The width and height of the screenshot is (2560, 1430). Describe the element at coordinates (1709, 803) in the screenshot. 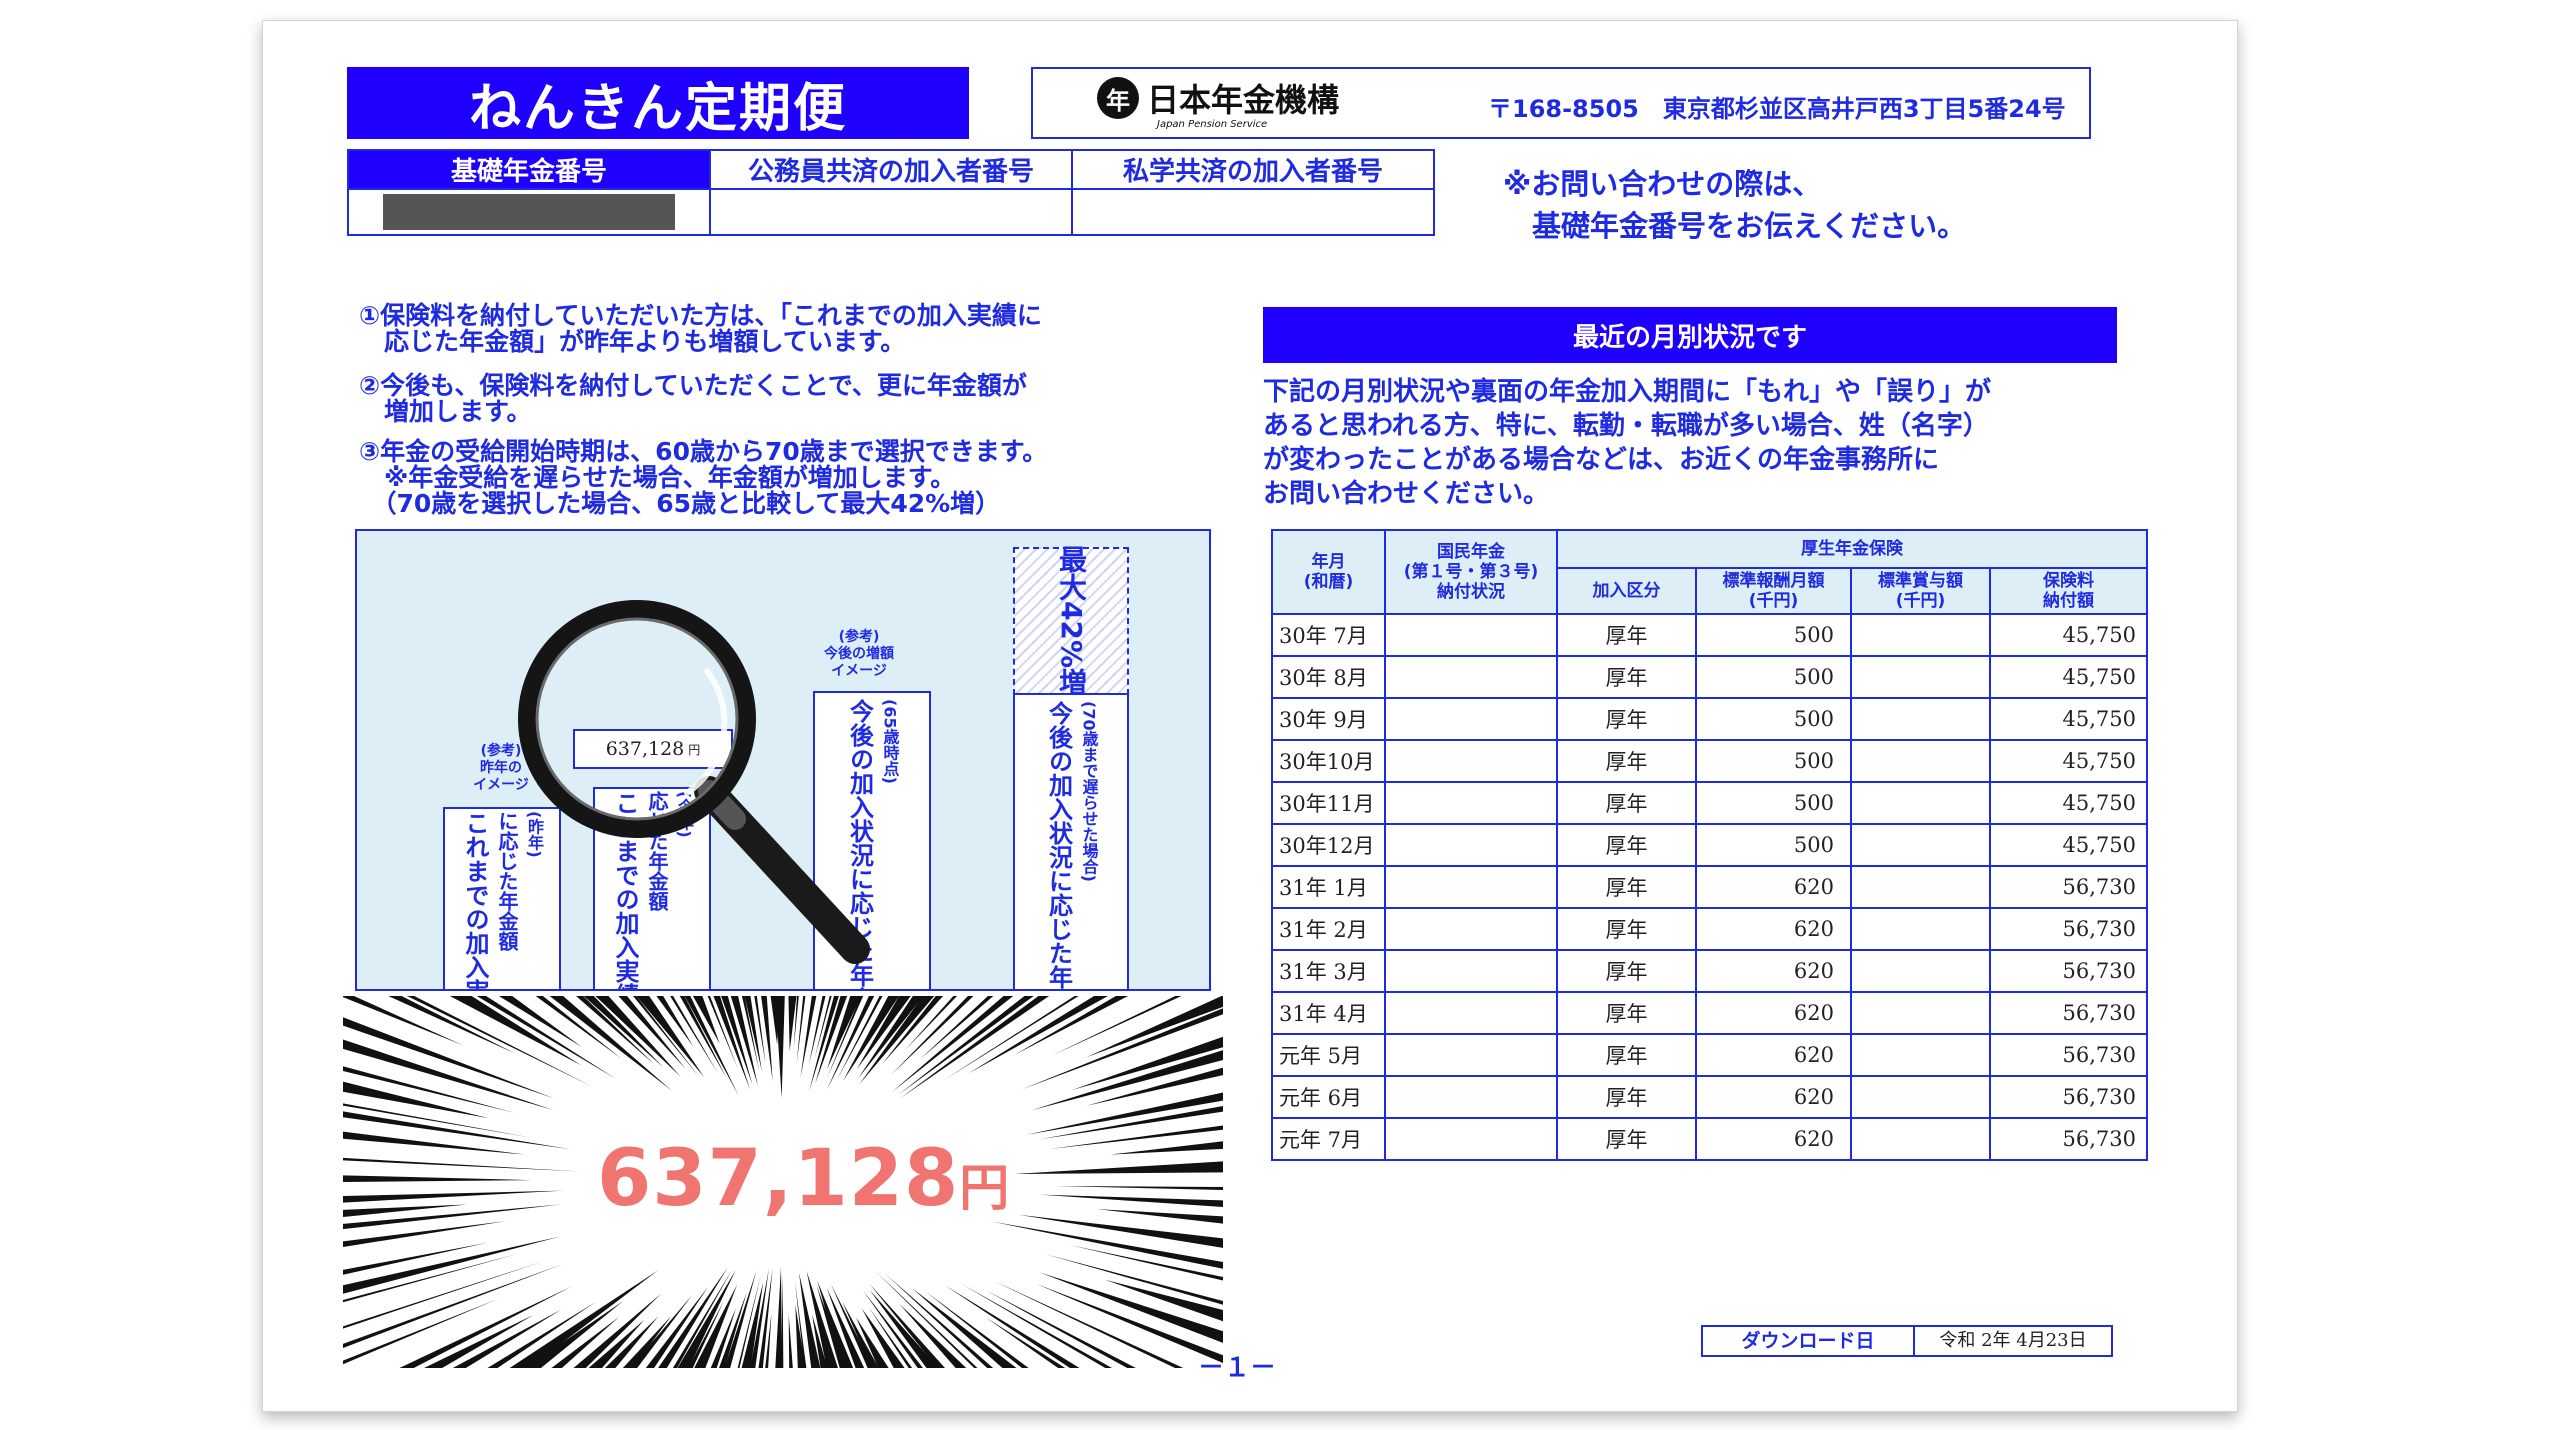

I see `table-row: 30年11月 厚年 500 45,750` at that location.